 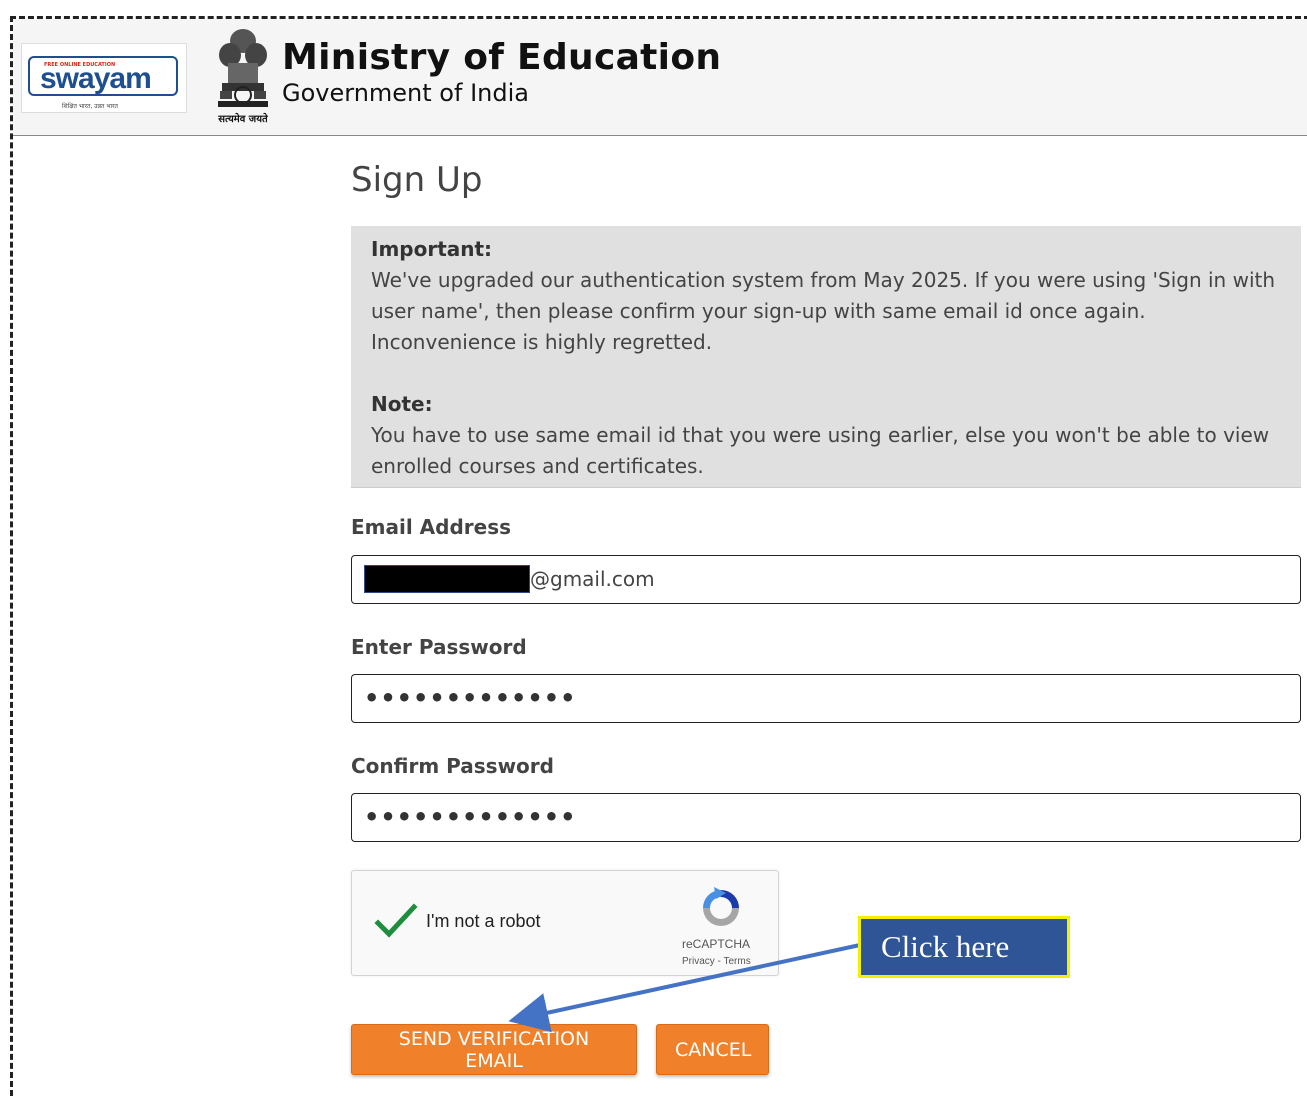 I want to click on confirm-password-field: •••••••••••••, so click(x=826, y=817).